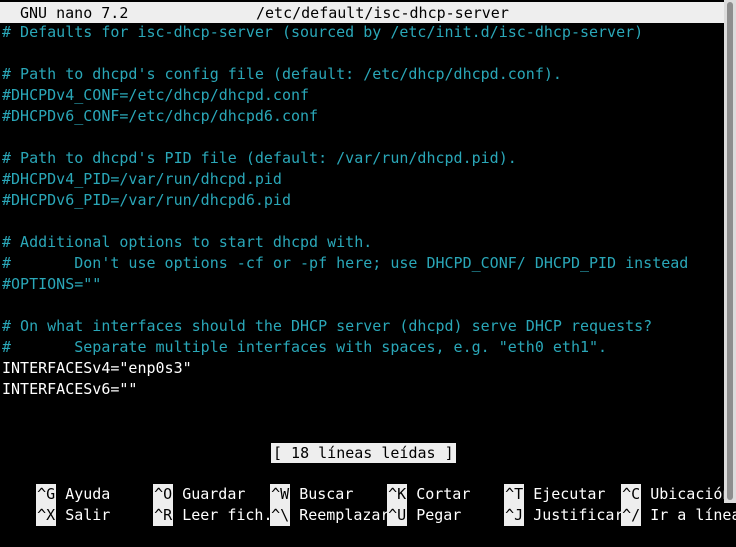  Describe the element at coordinates (51, 284) in the screenshot. I see `editor-line: #OPTIONS=""` at that location.